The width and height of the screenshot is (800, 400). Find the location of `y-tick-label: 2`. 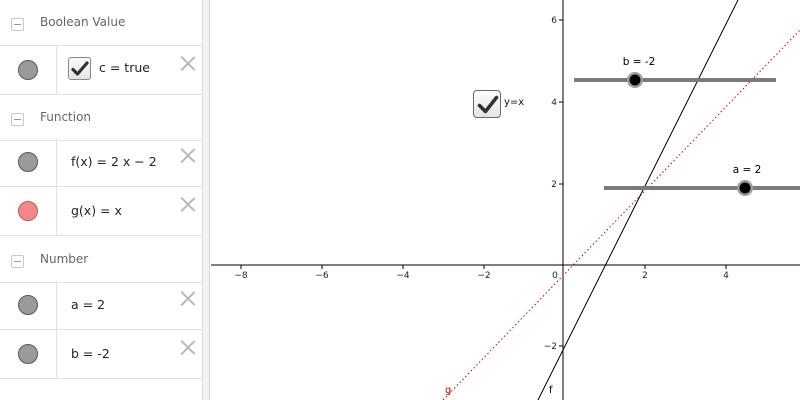

y-tick-label: 2 is located at coordinates (554, 185).